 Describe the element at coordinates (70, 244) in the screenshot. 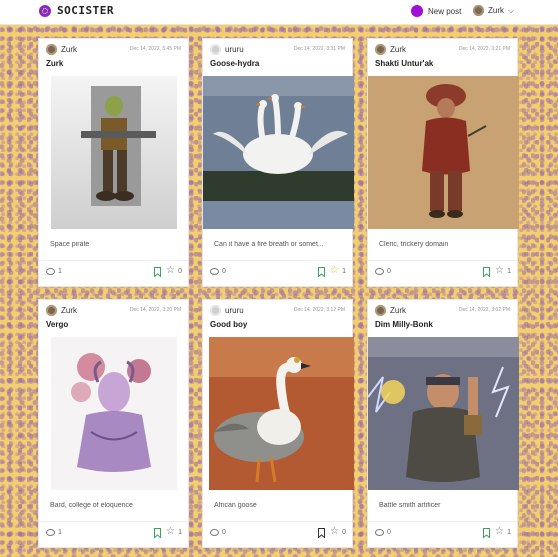

I see `post-description: Space pirate` at that location.